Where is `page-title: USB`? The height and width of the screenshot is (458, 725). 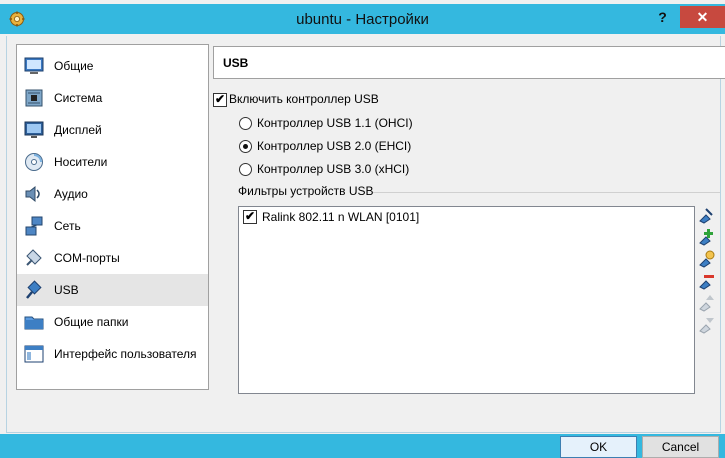
page-title: USB is located at coordinates (236, 63).